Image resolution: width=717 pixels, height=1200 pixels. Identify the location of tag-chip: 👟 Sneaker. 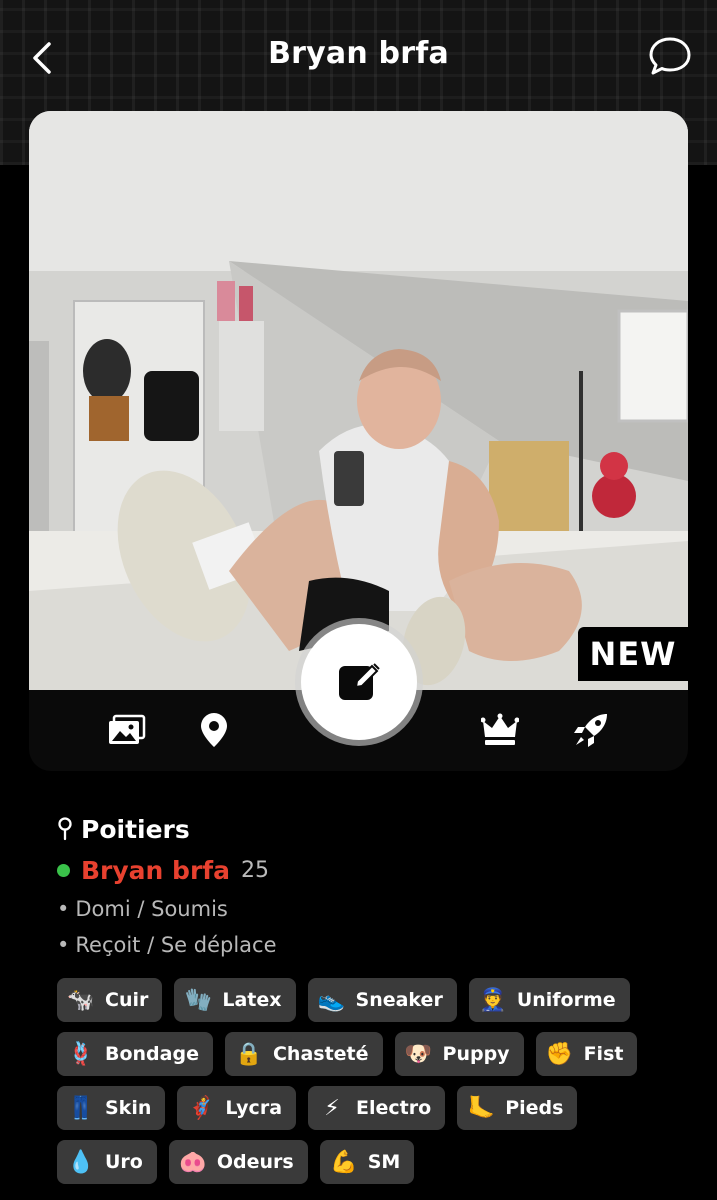
(382, 1000).